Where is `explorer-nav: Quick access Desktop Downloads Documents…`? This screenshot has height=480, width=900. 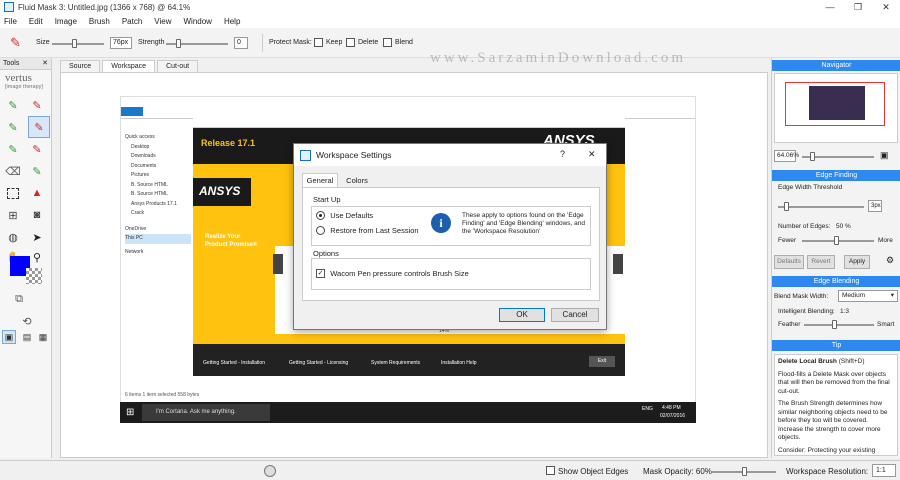 explorer-nav: Quick access Desktop Downloads Documents… is located at coordinates (158, 258).